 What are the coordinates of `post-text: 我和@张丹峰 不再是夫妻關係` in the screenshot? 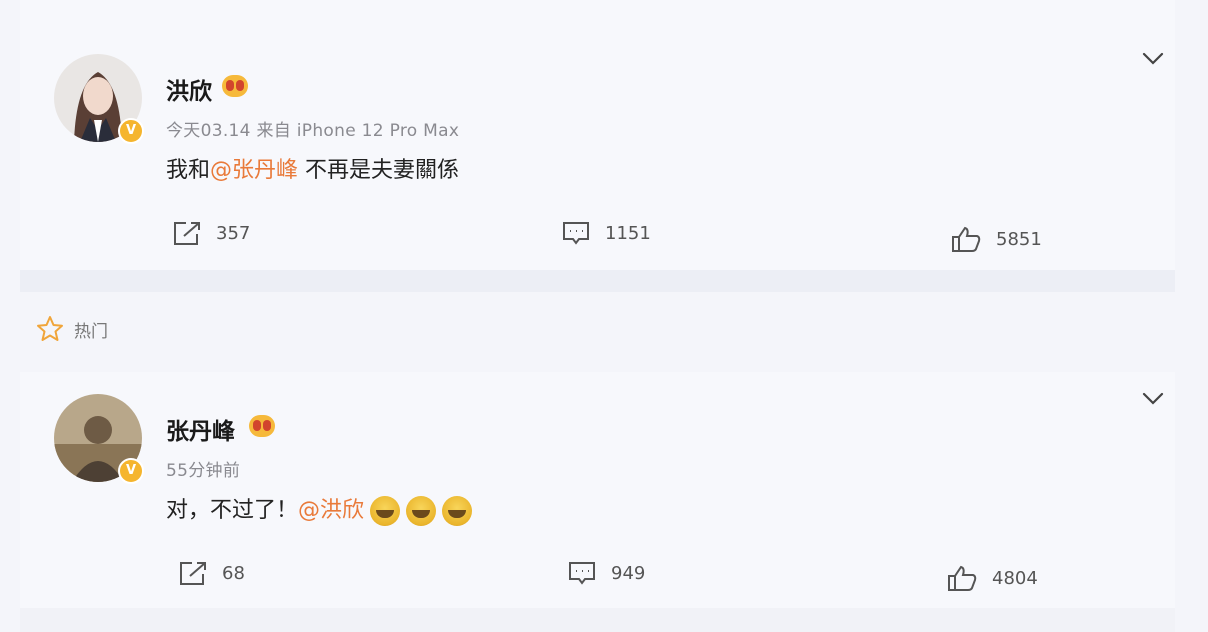 It's located at (312, 168).